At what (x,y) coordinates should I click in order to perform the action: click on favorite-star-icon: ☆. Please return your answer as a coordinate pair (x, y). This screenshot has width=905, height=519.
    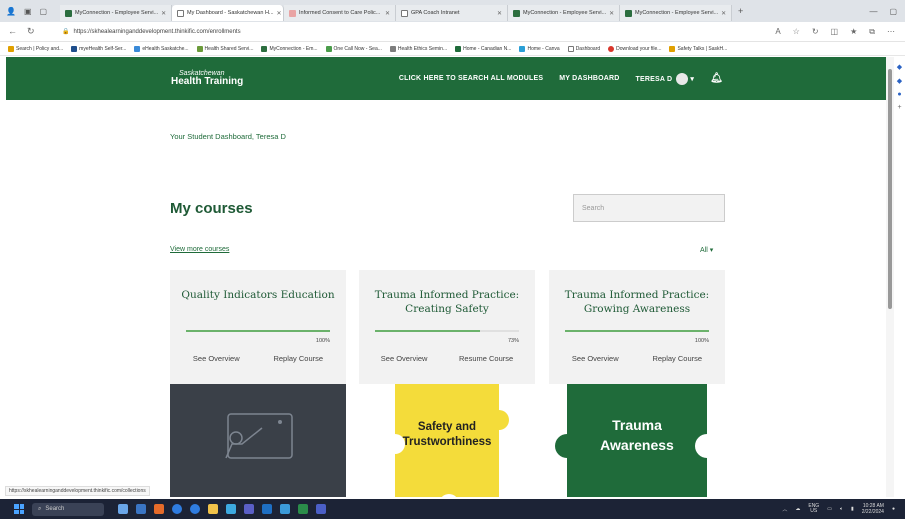
    Looking at the image, I should click on (796, 32).